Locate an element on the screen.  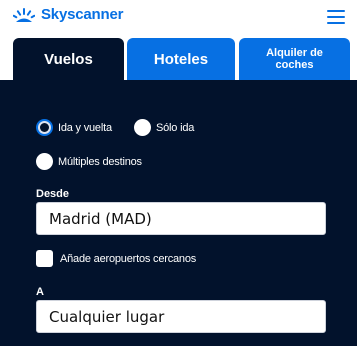
radio-round-trip: Ida y vuelta is located at coordinates (74, 127).